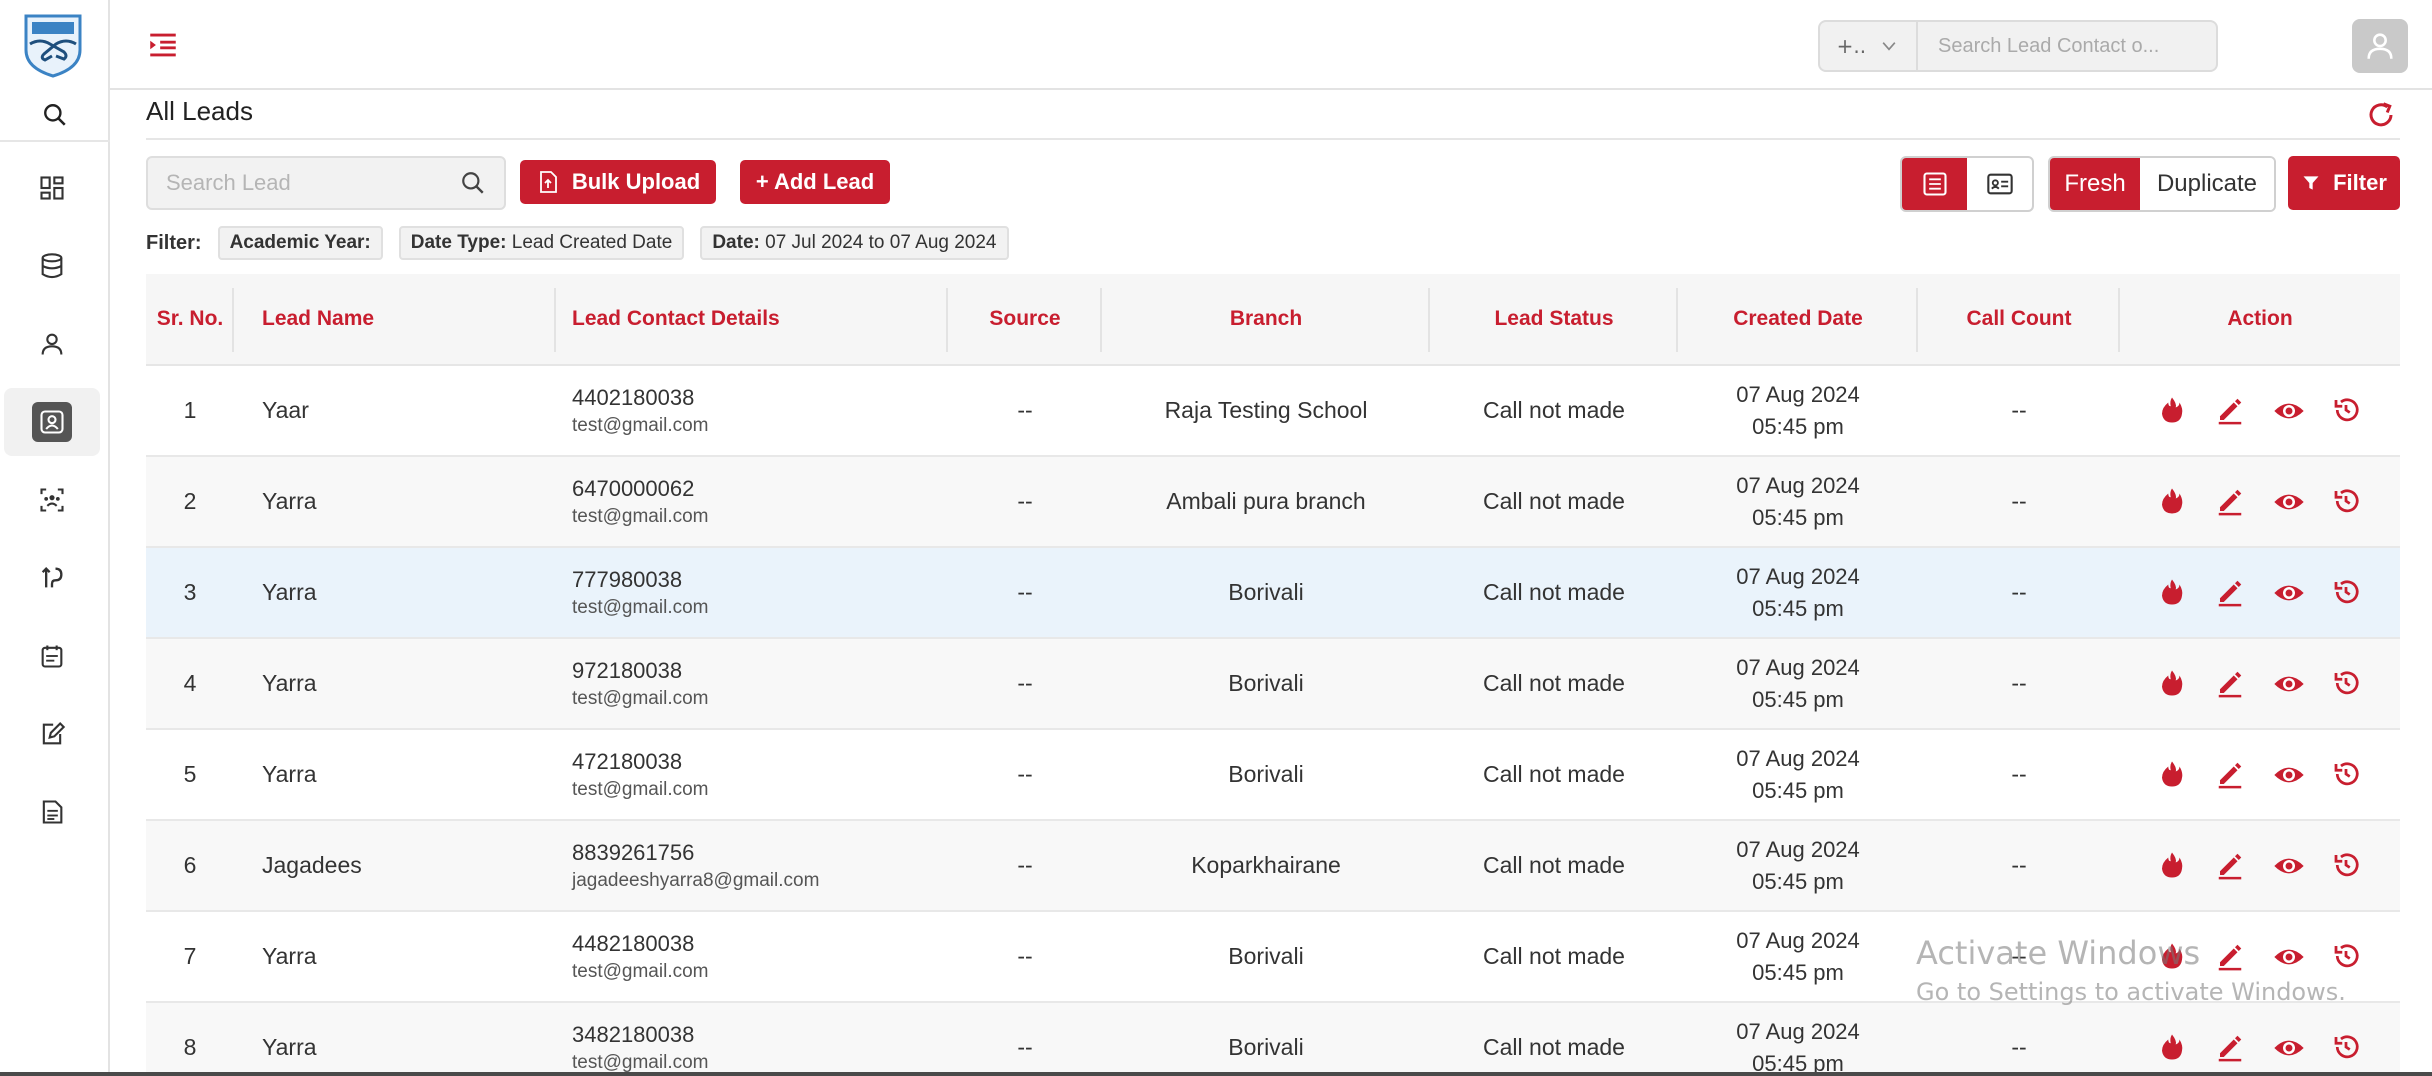 The width and height of the screenshot is (2432, 1076). Describe the element at coordinates (2207, 184) in the screenshot. I see `duplicate-tab: Duplicate` at that location.